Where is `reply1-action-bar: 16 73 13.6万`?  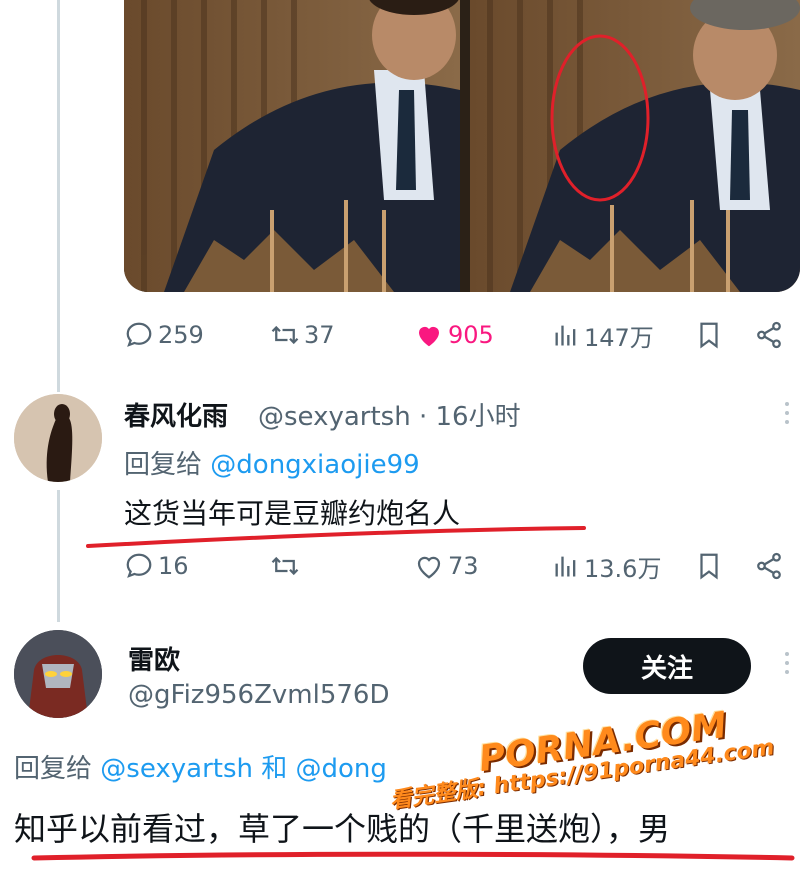 reply1-action-bar: 16 73 13.6万 is located at coordinates (462, 566).